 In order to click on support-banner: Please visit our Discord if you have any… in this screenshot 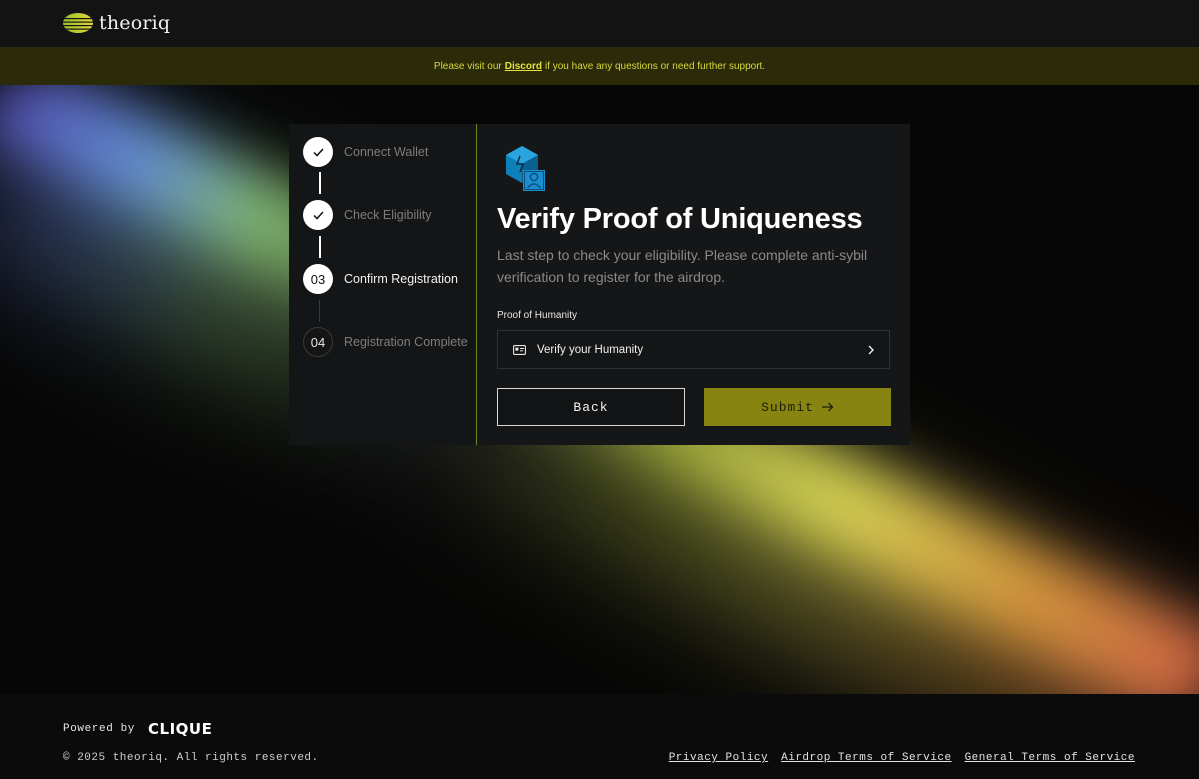, I will do `click(599, 66)`.